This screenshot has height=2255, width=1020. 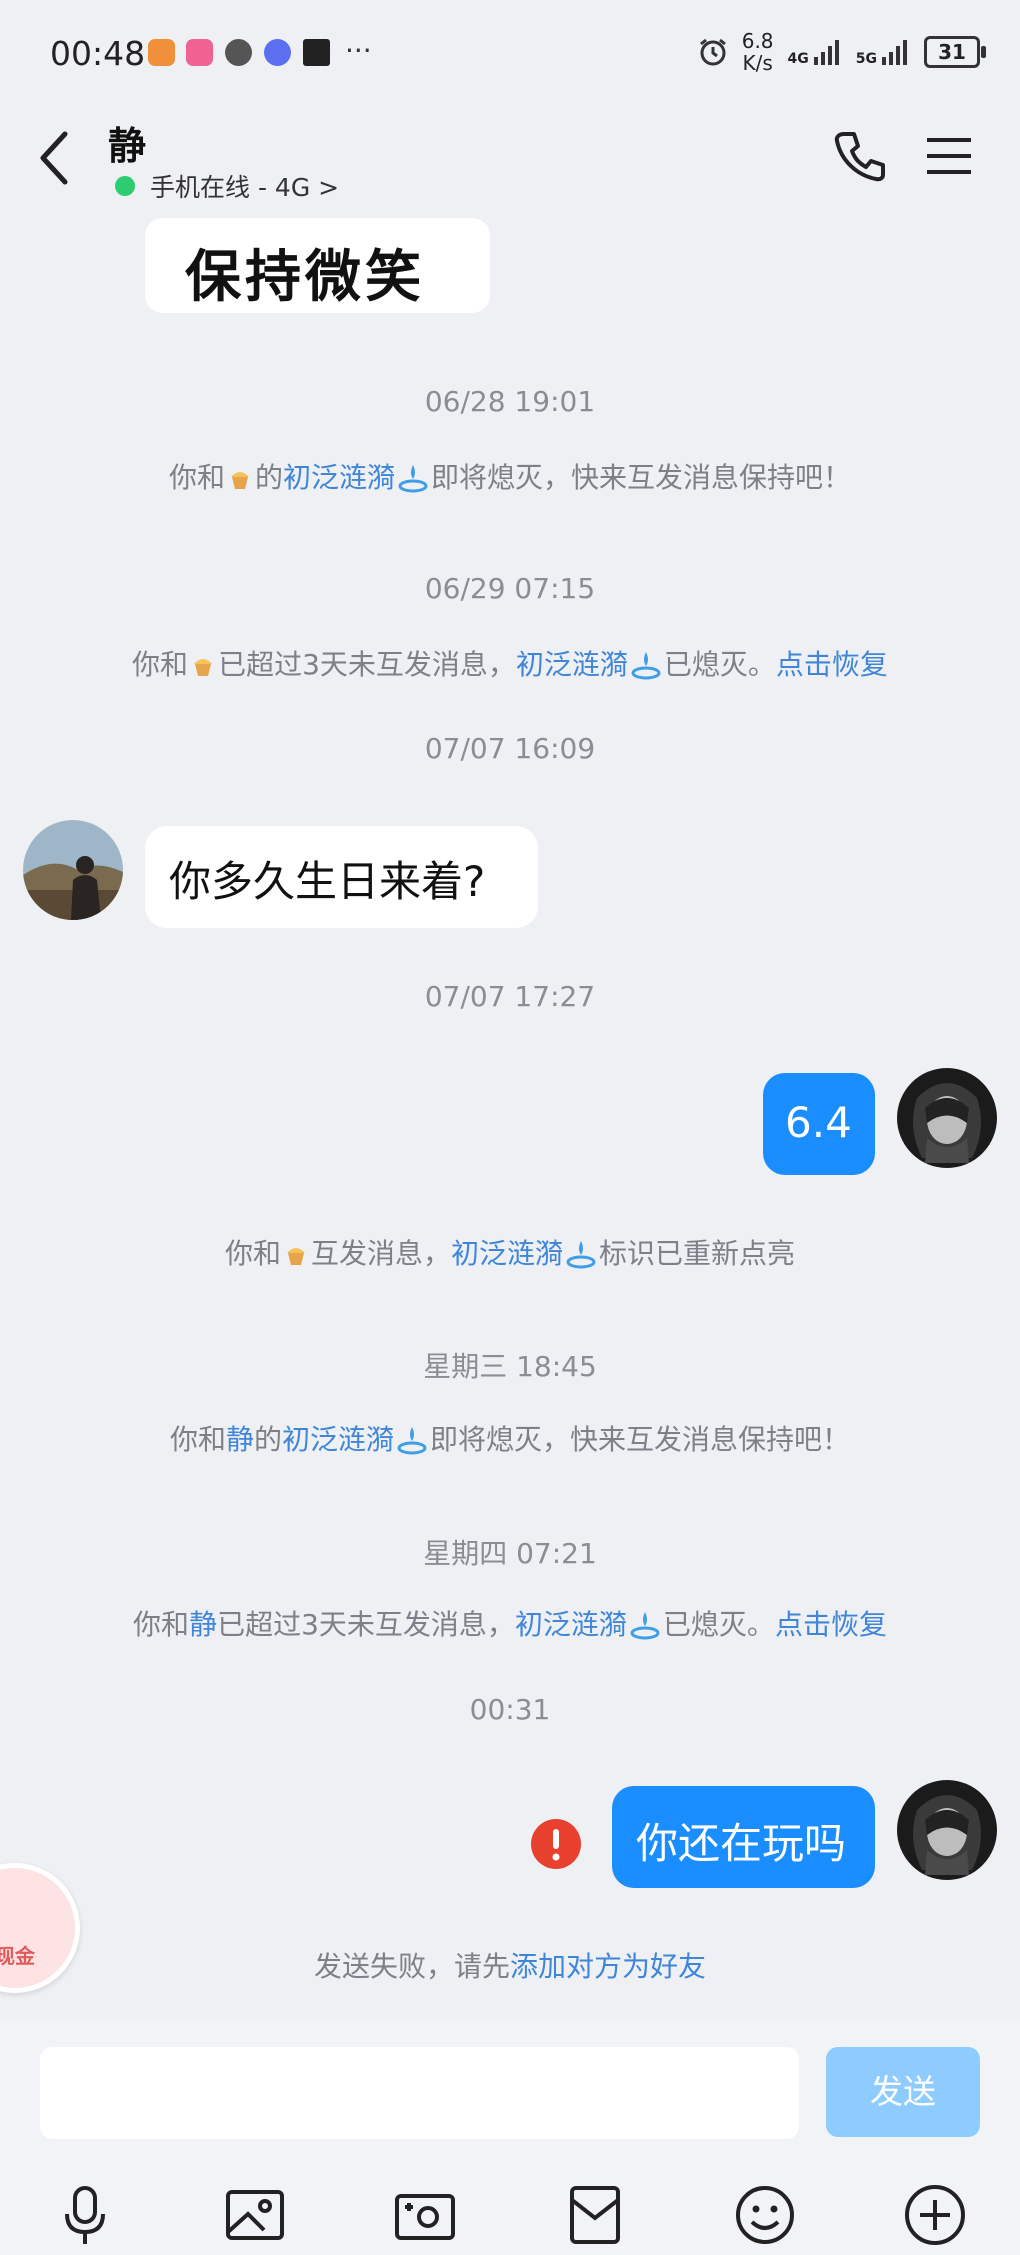 I want to click on send-button: 发送, so click(x=903, y=2092).